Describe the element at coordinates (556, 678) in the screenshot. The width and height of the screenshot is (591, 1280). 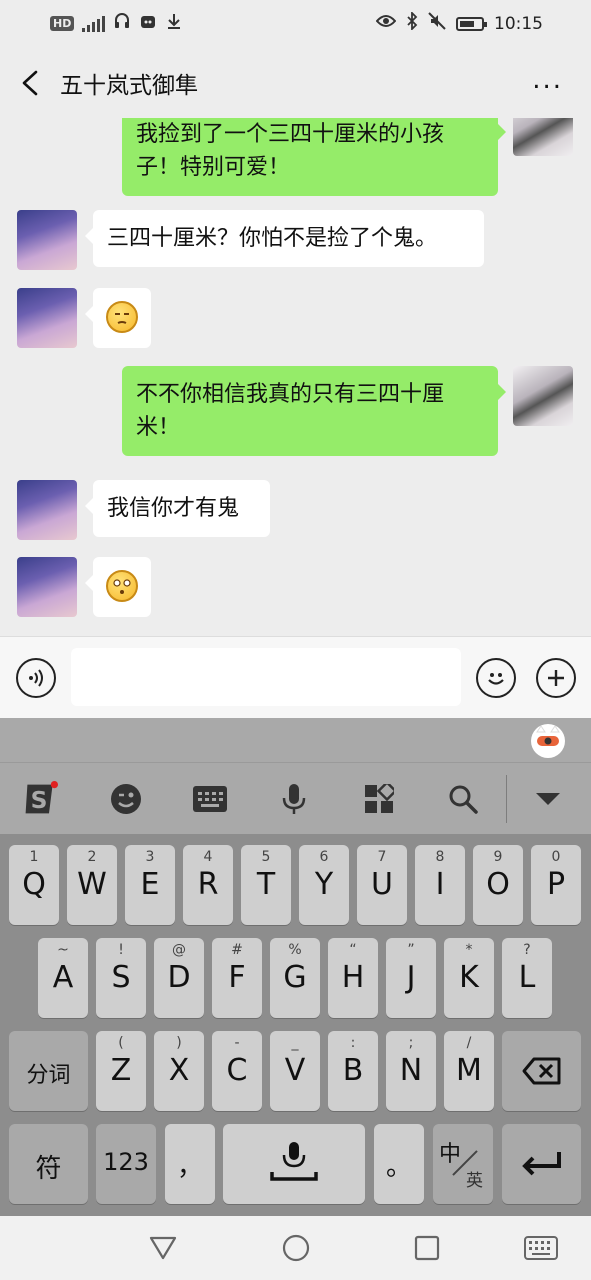
I see `plus-icon` at that location.